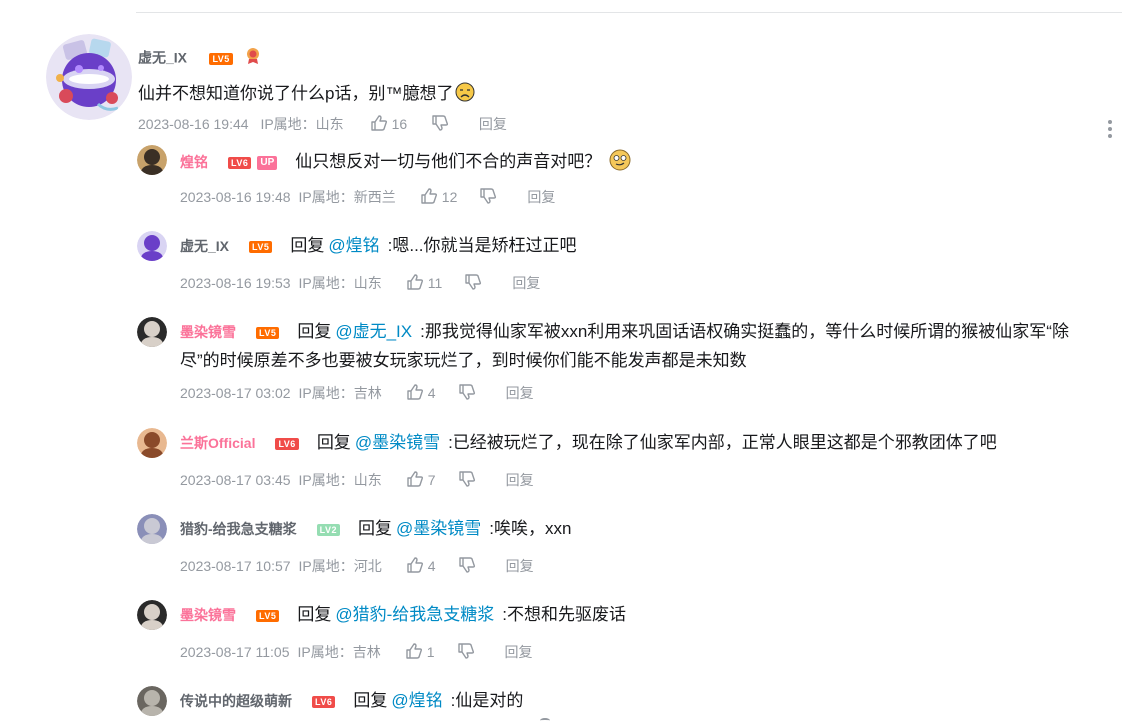  What do you see at coordinates (339, 652) in the screenshot?
I see `ip-location: IP属地：吉林` at bounding box center [339, 652].